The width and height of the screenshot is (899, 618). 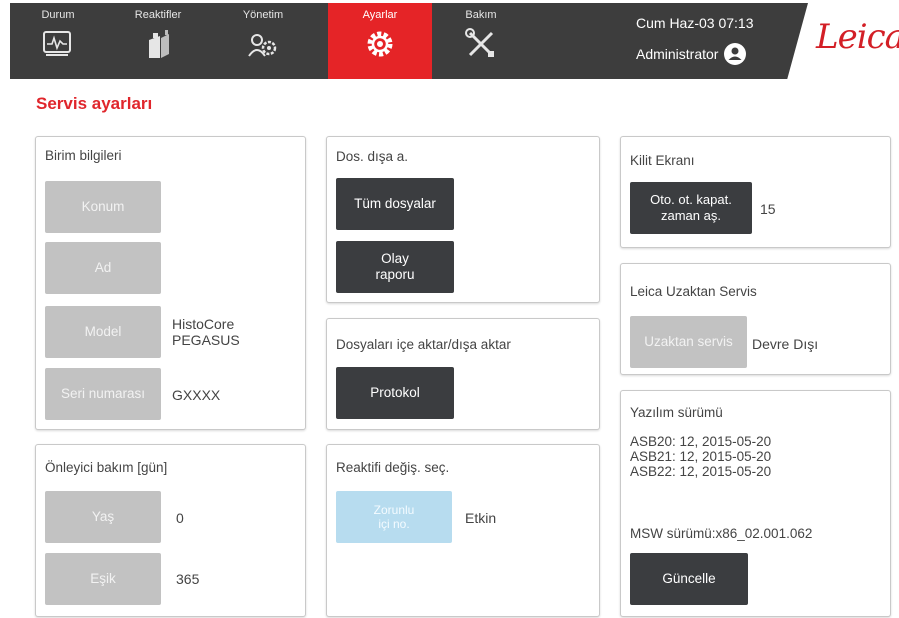 I want to click on force-change-button: Zorunlu içi no., so click(x=394, y=517).